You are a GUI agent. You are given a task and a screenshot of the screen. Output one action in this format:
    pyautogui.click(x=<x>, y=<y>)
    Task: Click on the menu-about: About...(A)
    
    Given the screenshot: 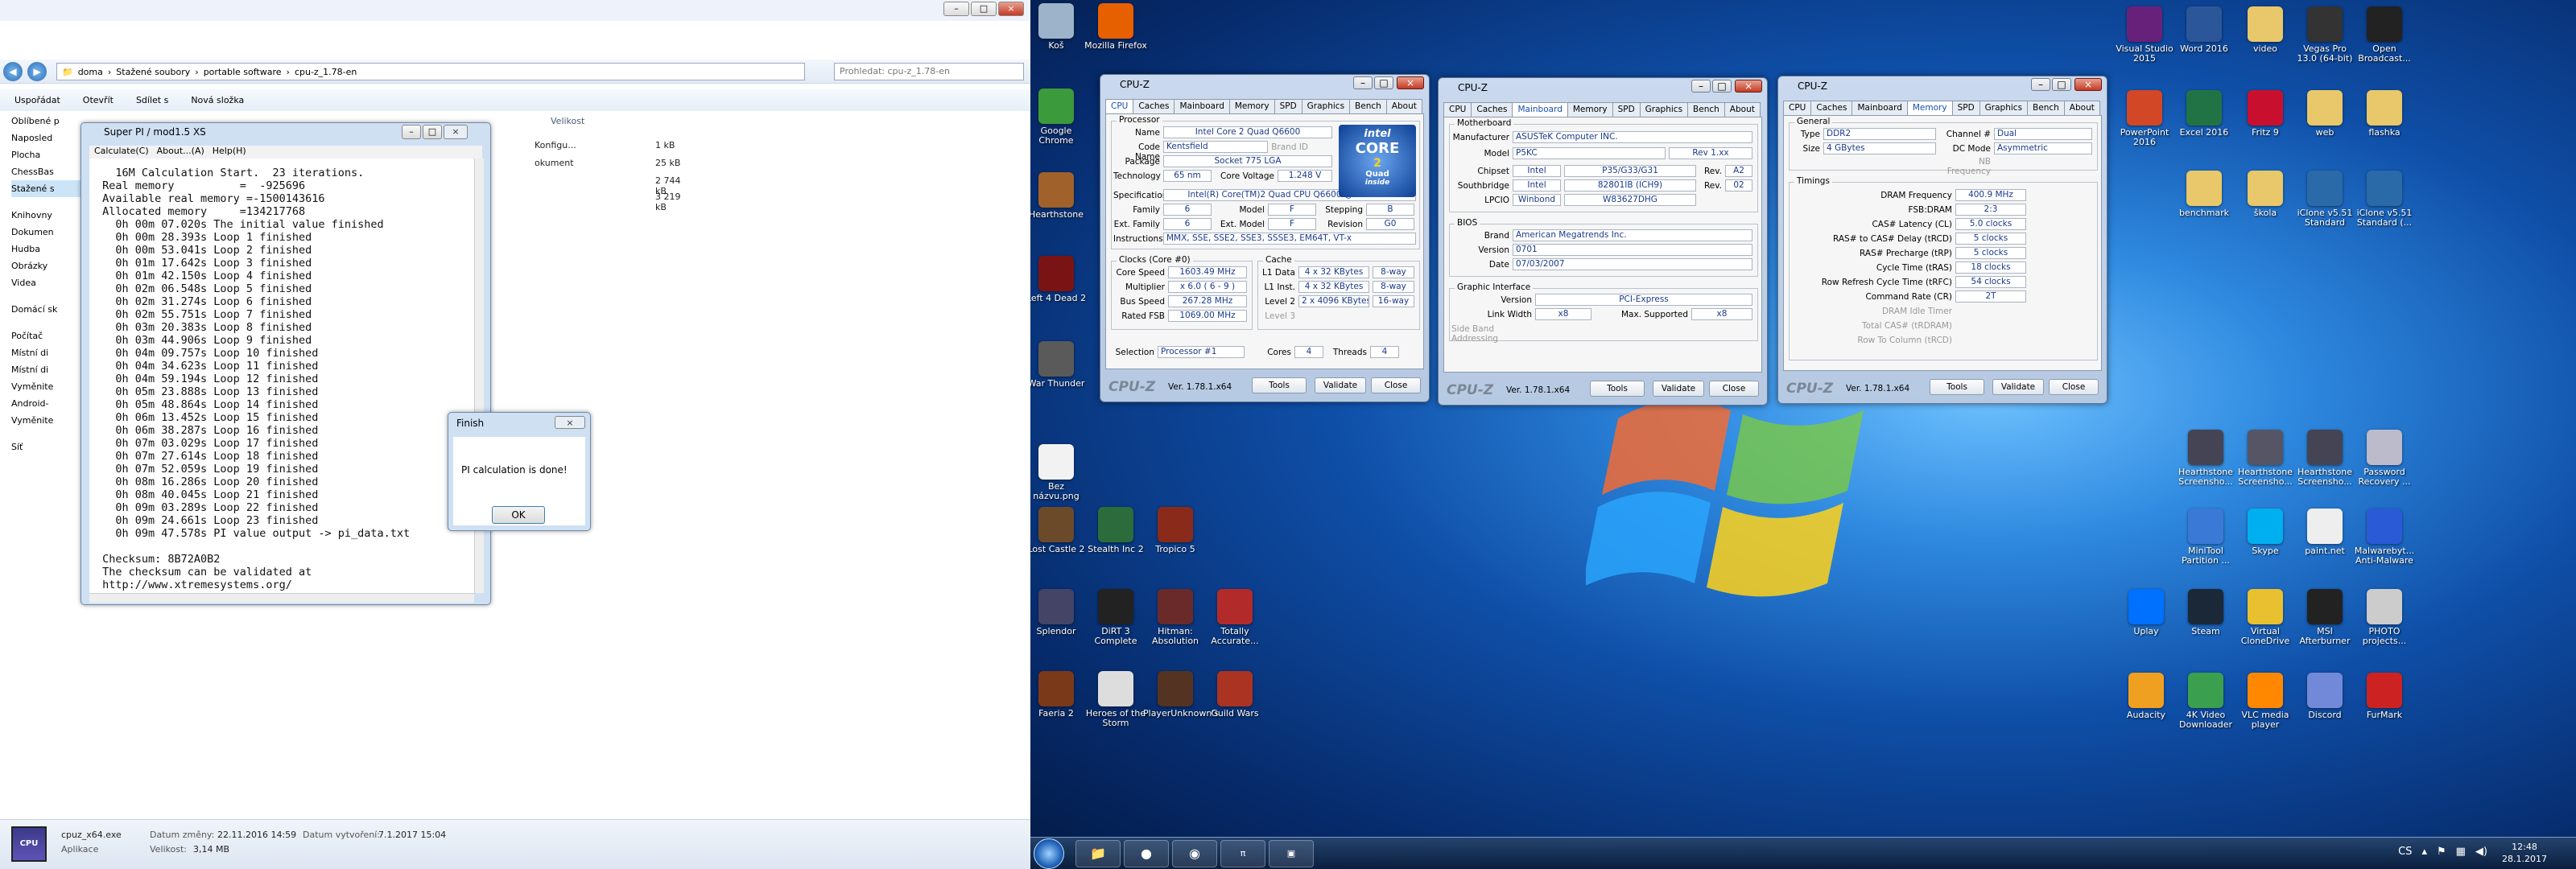 What is the action you would take?
    pyautogui.click(x=180, y=152)
    